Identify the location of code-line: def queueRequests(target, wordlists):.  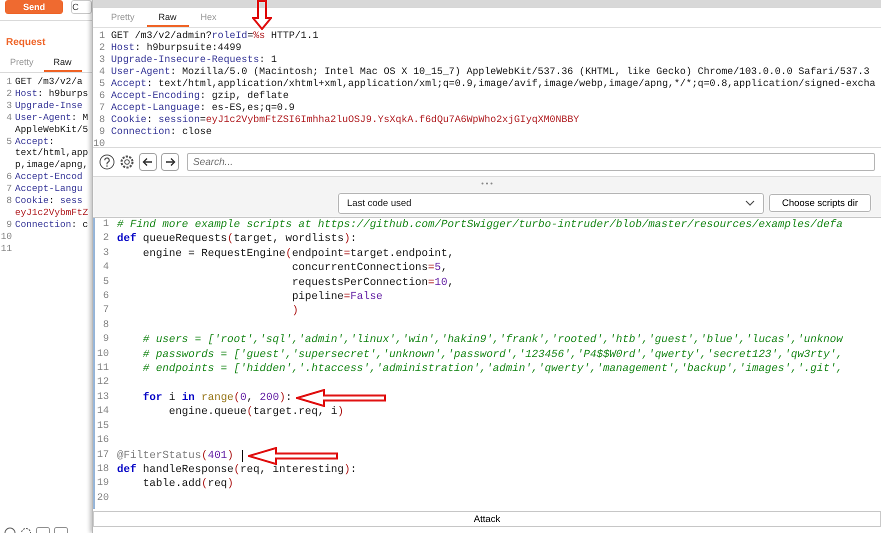
(237, 239).